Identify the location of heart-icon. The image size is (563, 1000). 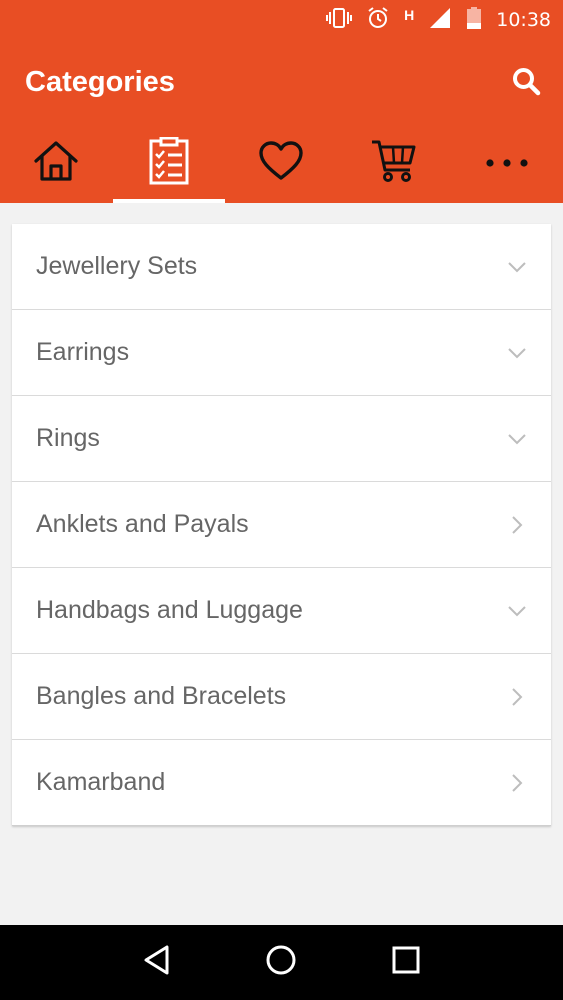
(281, 163).